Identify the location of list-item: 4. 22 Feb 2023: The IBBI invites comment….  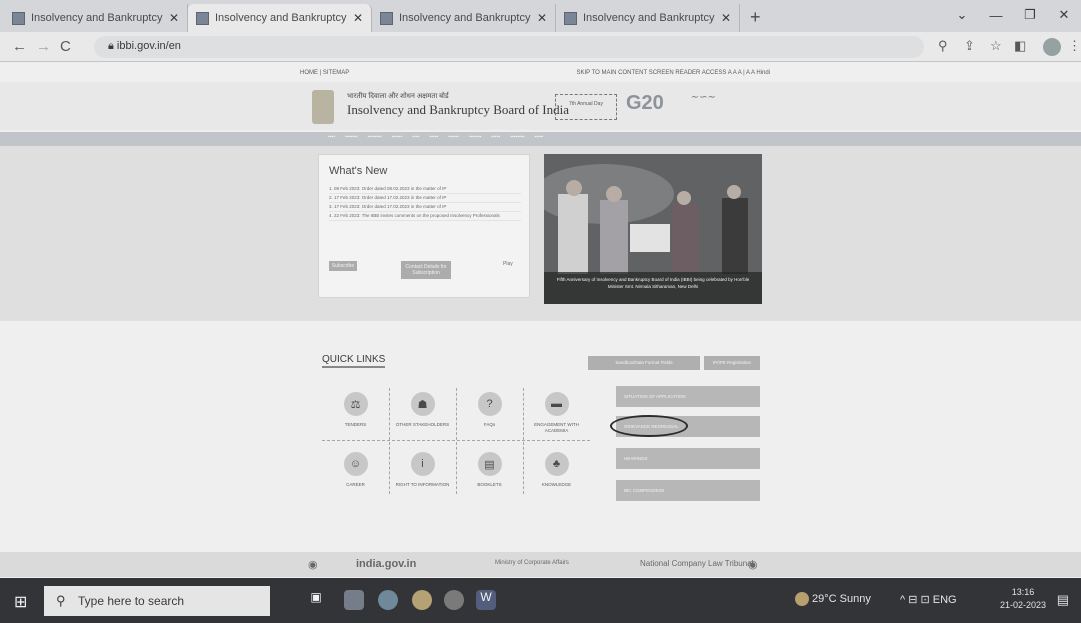
(425, 216).